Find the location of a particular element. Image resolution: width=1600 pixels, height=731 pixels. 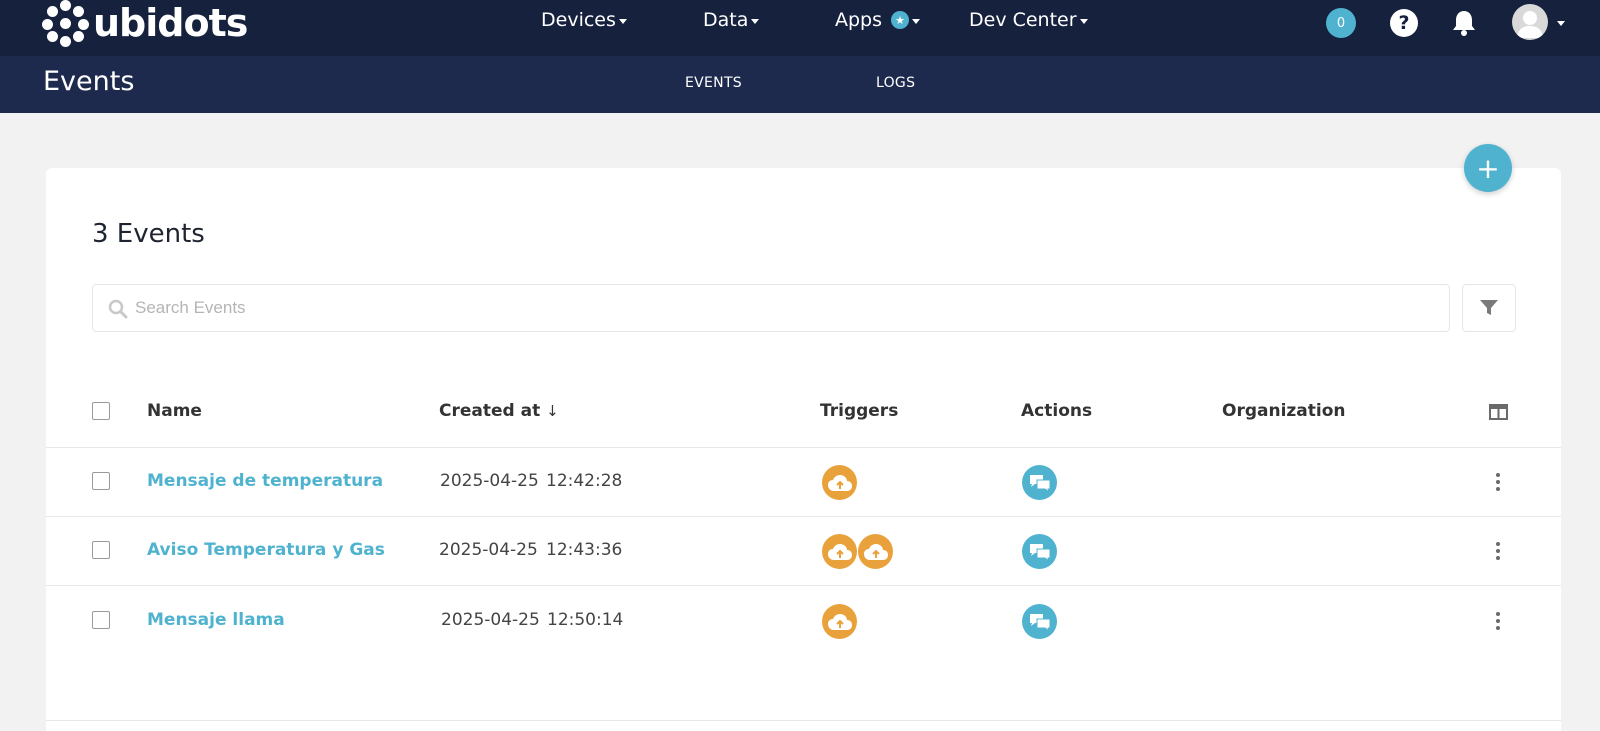

help-icon: ? is located at coordinates (1404, 23).